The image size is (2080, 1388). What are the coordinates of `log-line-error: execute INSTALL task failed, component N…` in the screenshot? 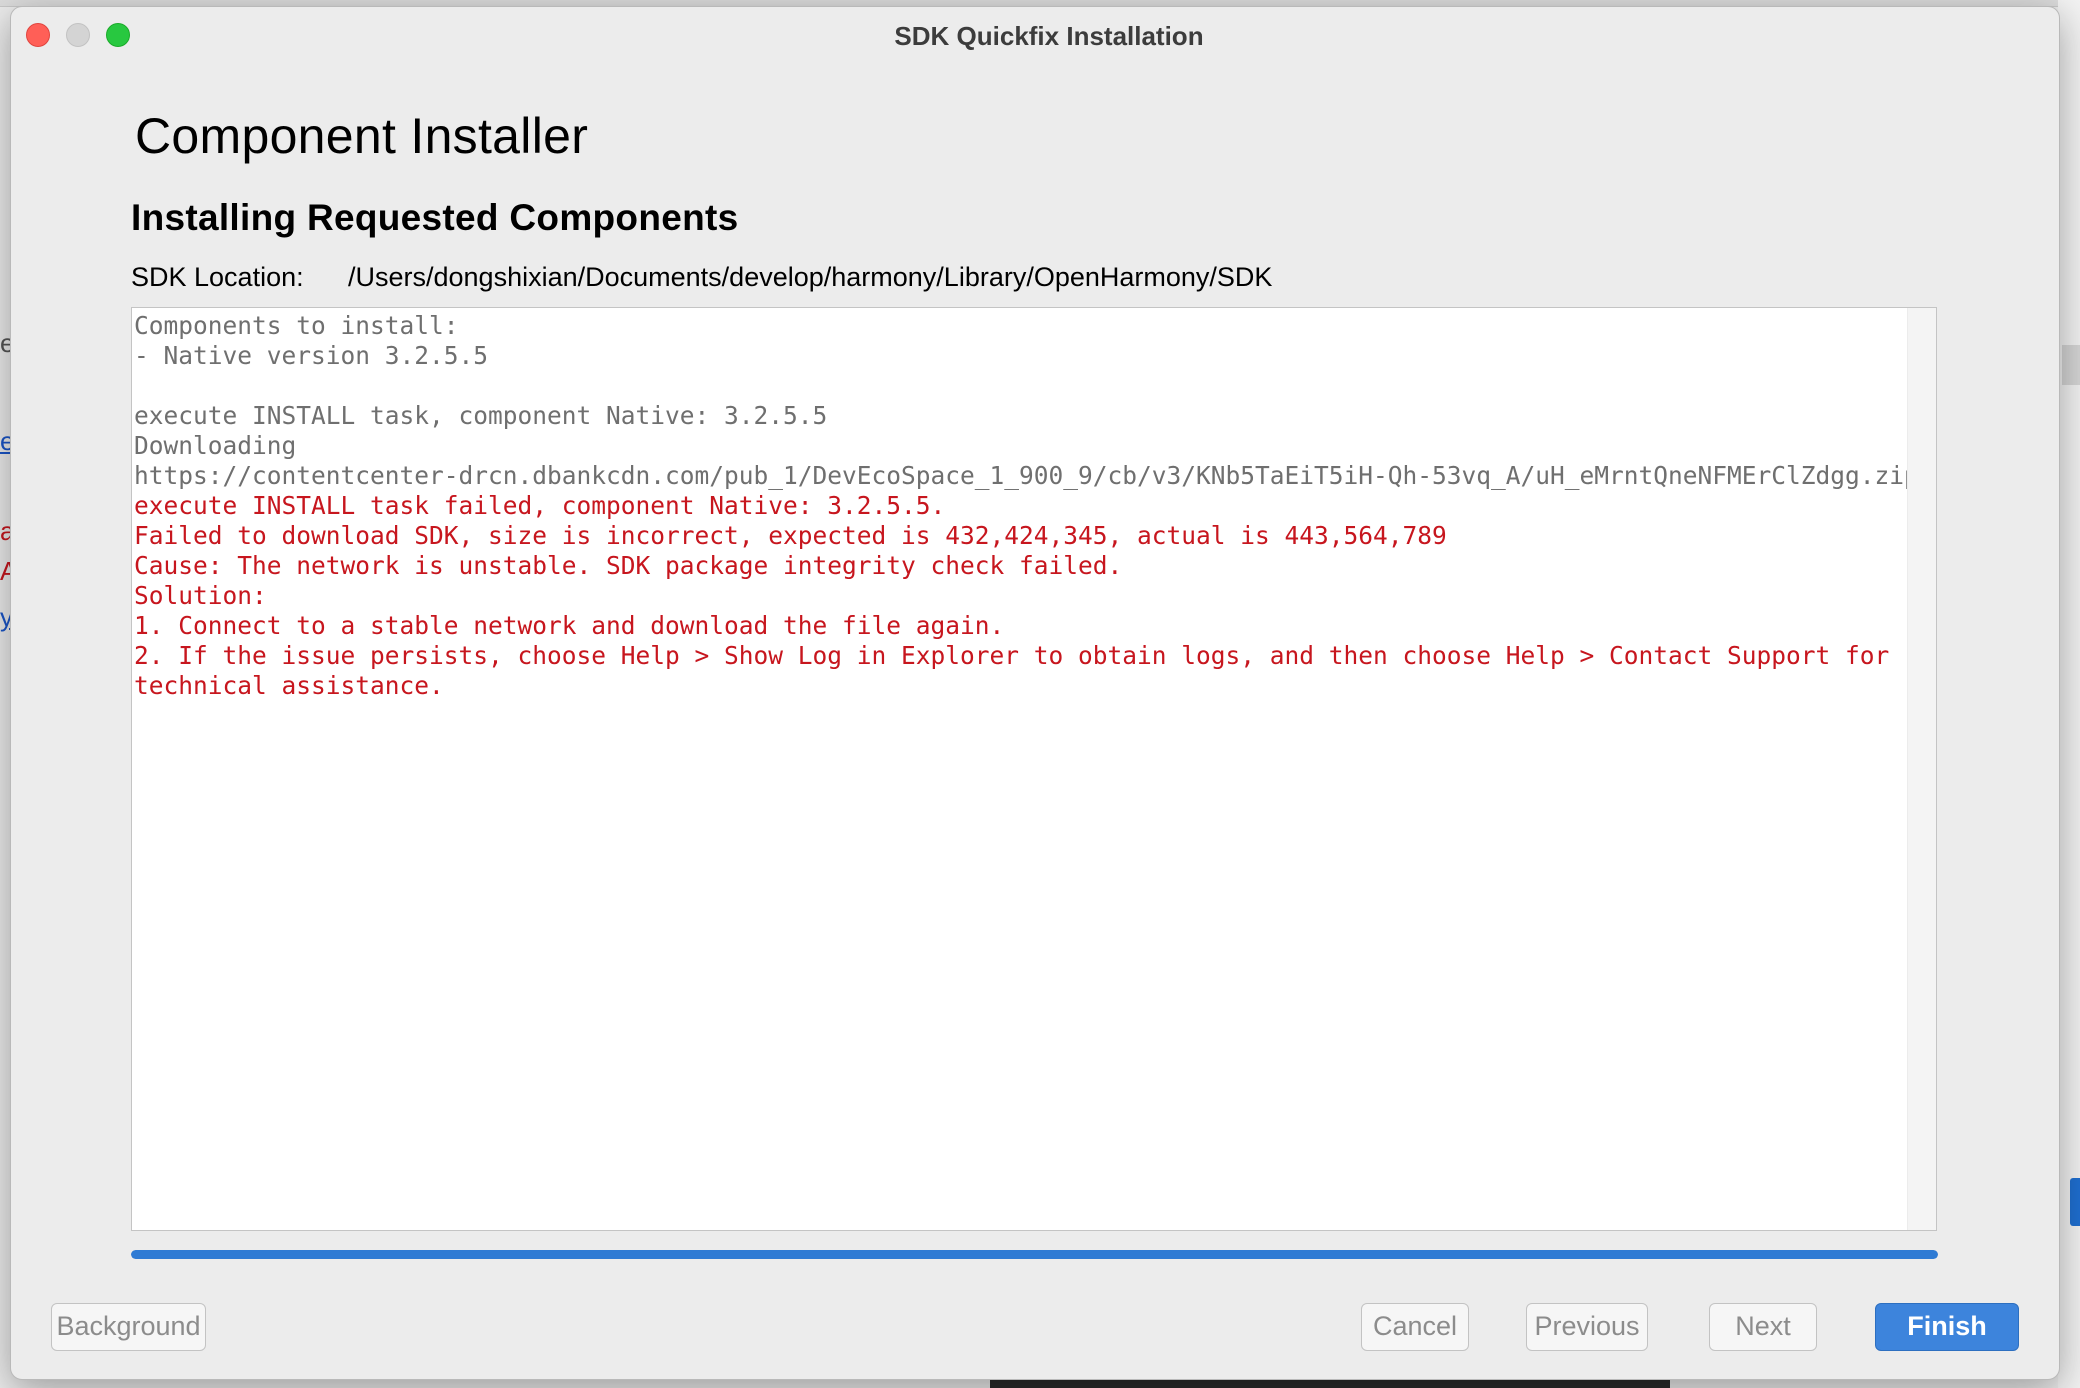 It's located at (540, 505).